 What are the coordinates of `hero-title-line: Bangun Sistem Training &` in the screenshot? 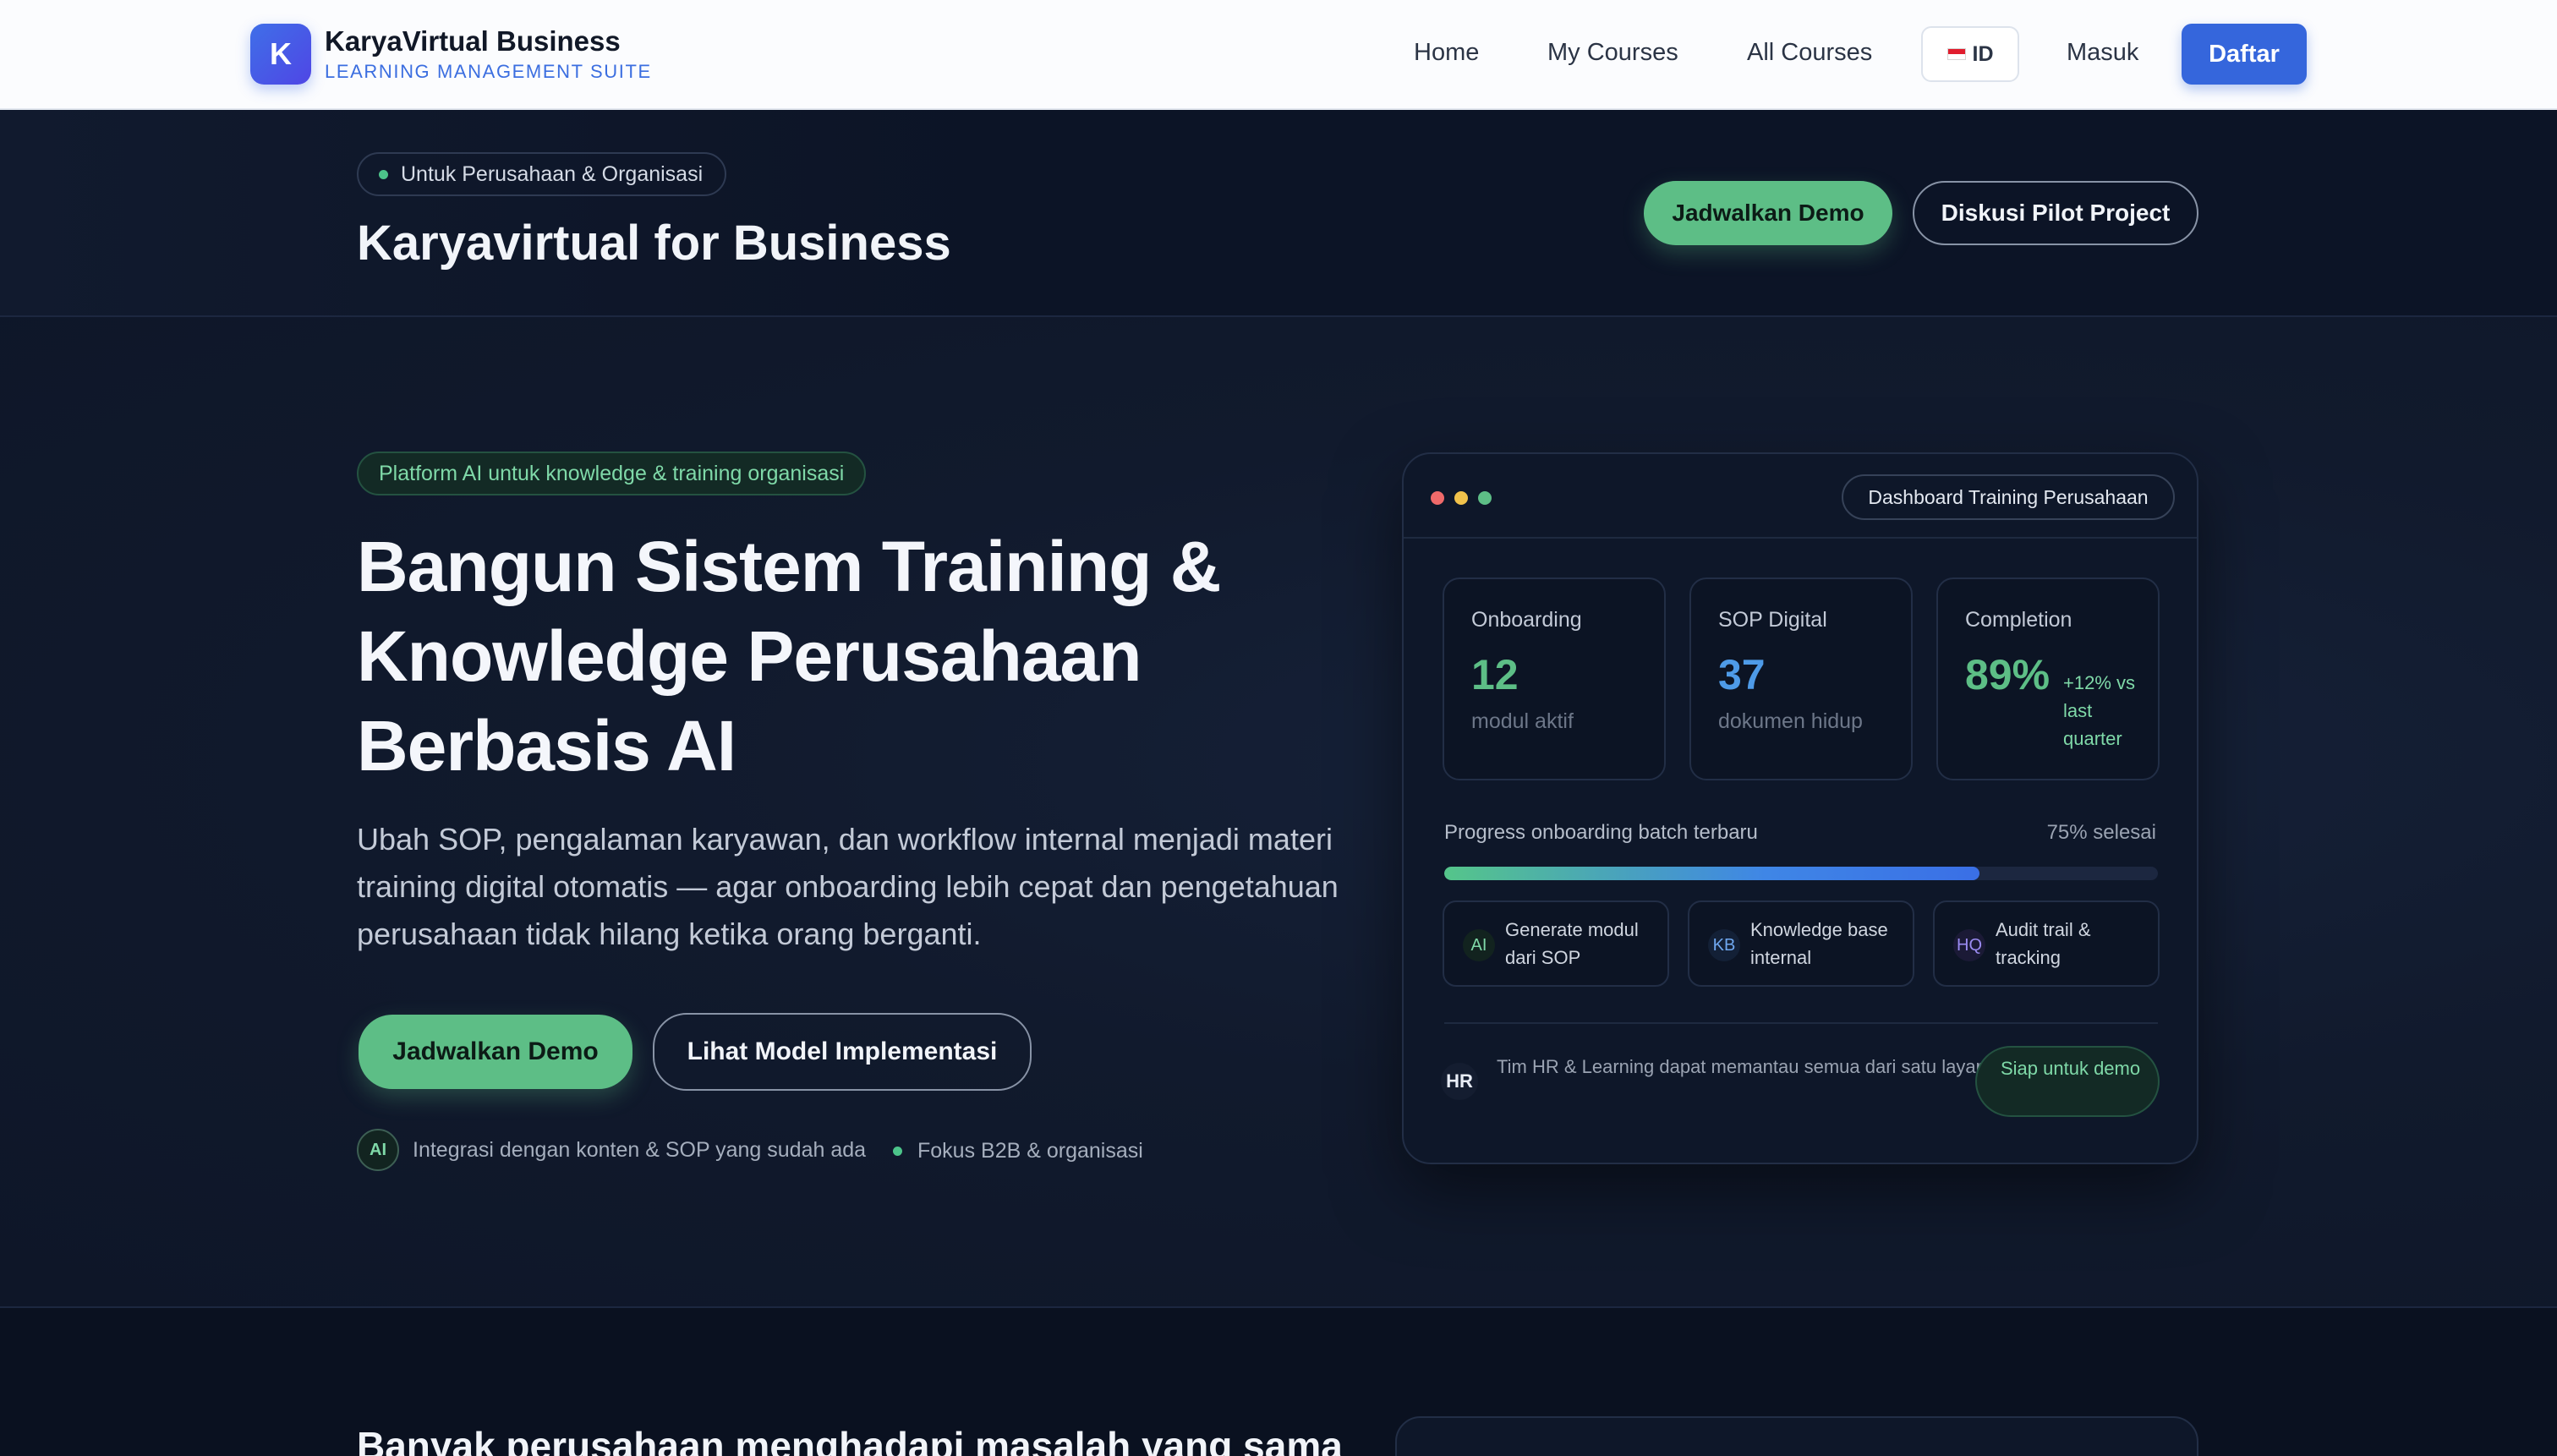 It's located at (789, 566).